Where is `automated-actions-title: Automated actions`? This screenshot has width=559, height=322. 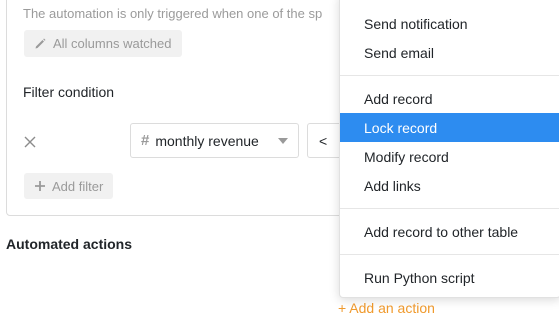
automated-actions-title: Automated actions is located at coordinates (69, 244).